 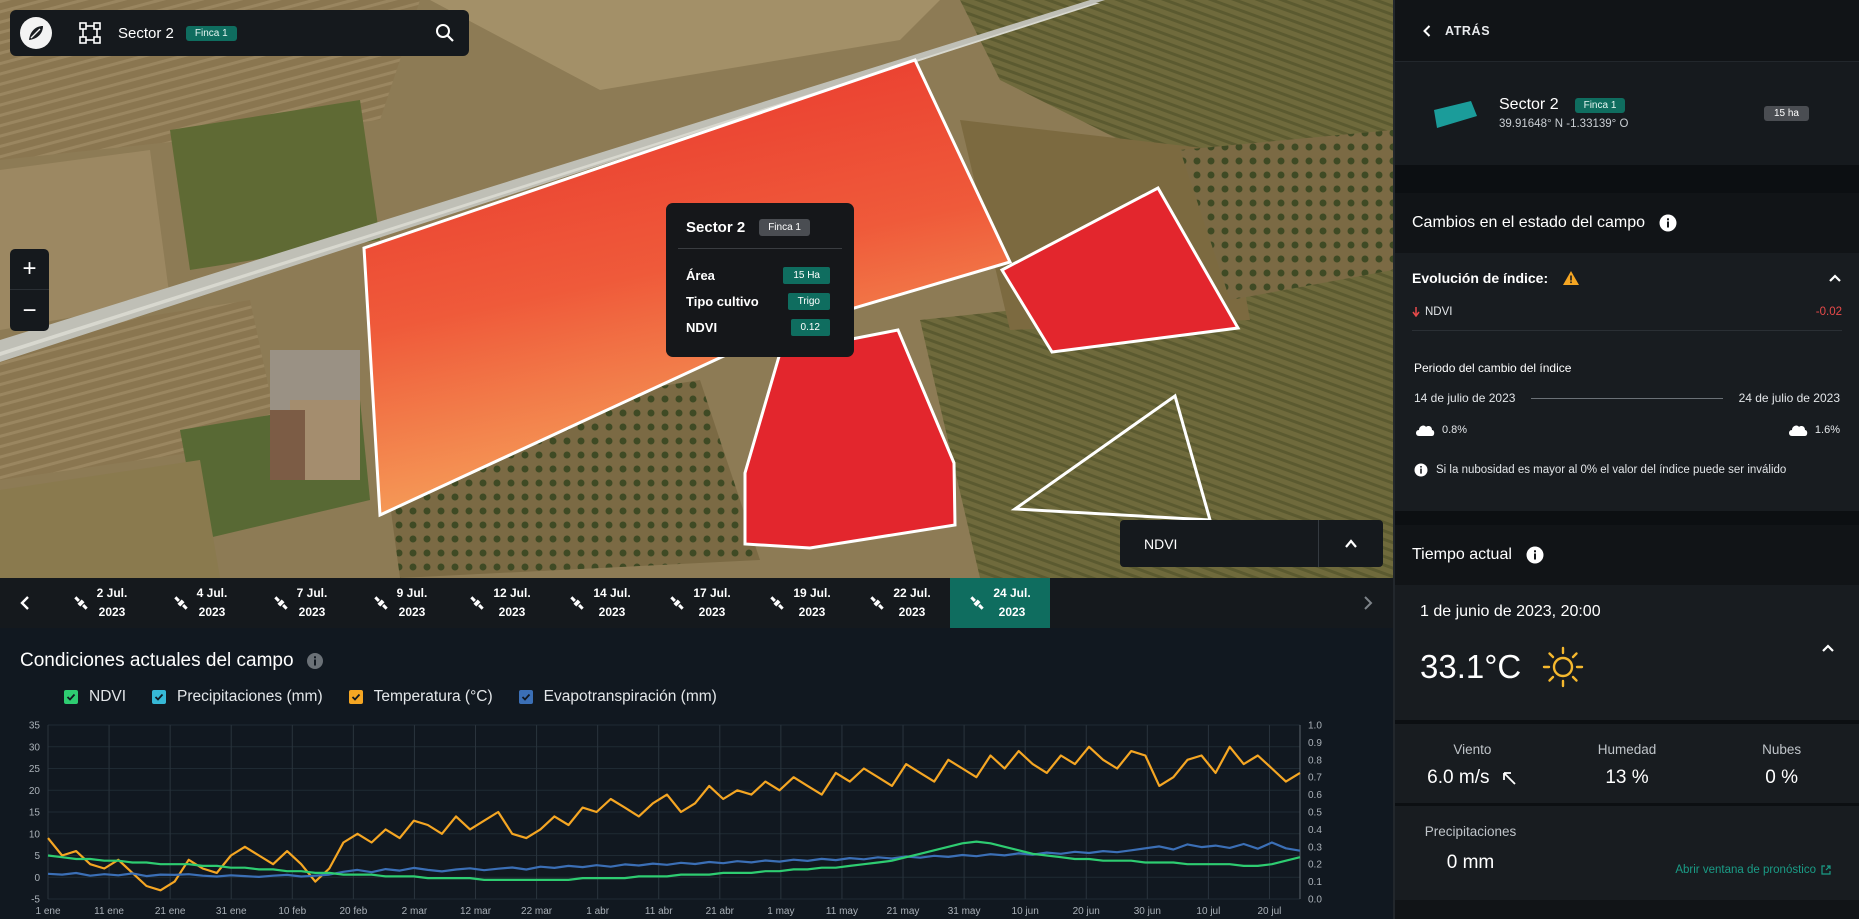 What do you see at coordinates (35, 900) in the screenshot?
I see `y-left-tick-label: -5` at bounding box center [35, 900].